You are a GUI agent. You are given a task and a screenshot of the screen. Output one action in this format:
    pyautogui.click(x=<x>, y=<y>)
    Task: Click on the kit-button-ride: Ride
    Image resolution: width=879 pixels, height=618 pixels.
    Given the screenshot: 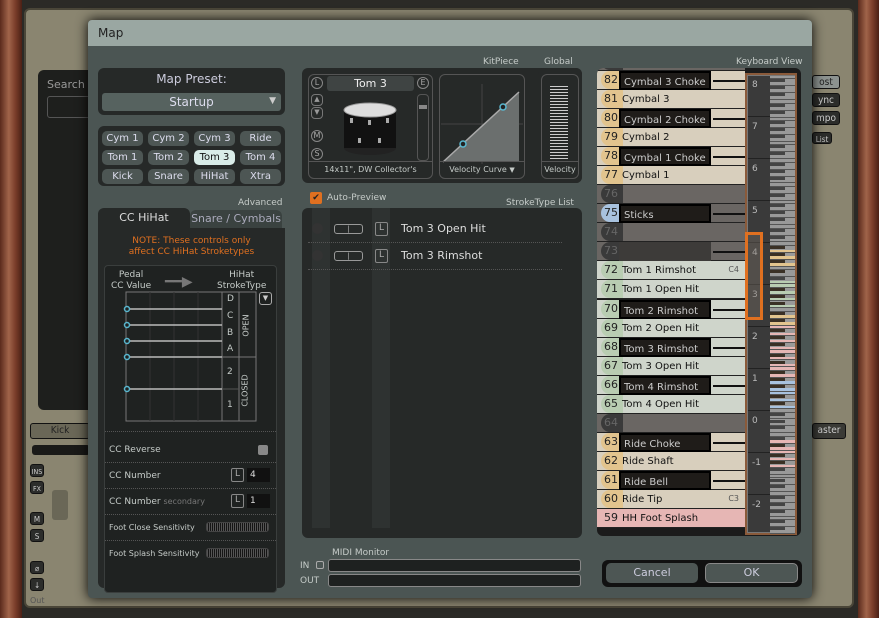 What is the action you would take?
    pyautogui.click(x=260, y=138)
    